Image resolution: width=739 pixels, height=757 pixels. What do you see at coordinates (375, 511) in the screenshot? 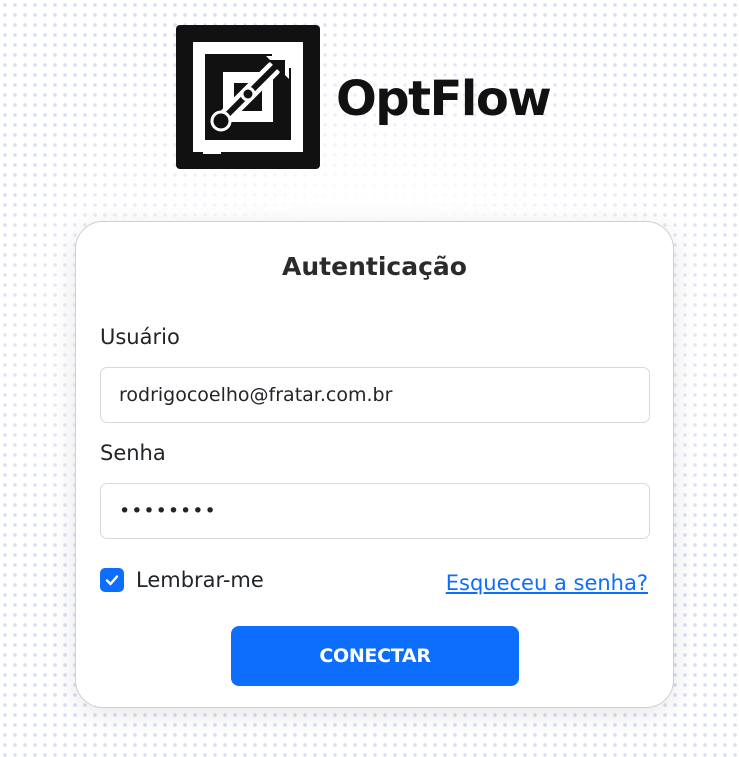
I see `password-field: ••••••••` at bounding box center [375, 511].